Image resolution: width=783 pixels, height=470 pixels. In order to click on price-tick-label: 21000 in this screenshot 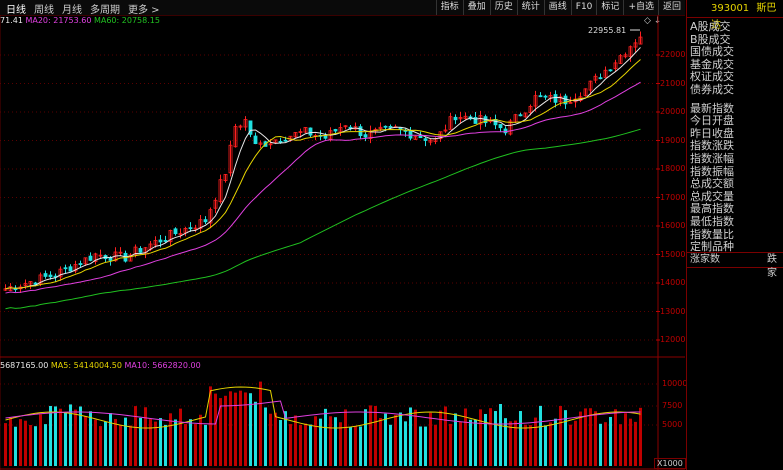, I will do `click(673, 83)`.